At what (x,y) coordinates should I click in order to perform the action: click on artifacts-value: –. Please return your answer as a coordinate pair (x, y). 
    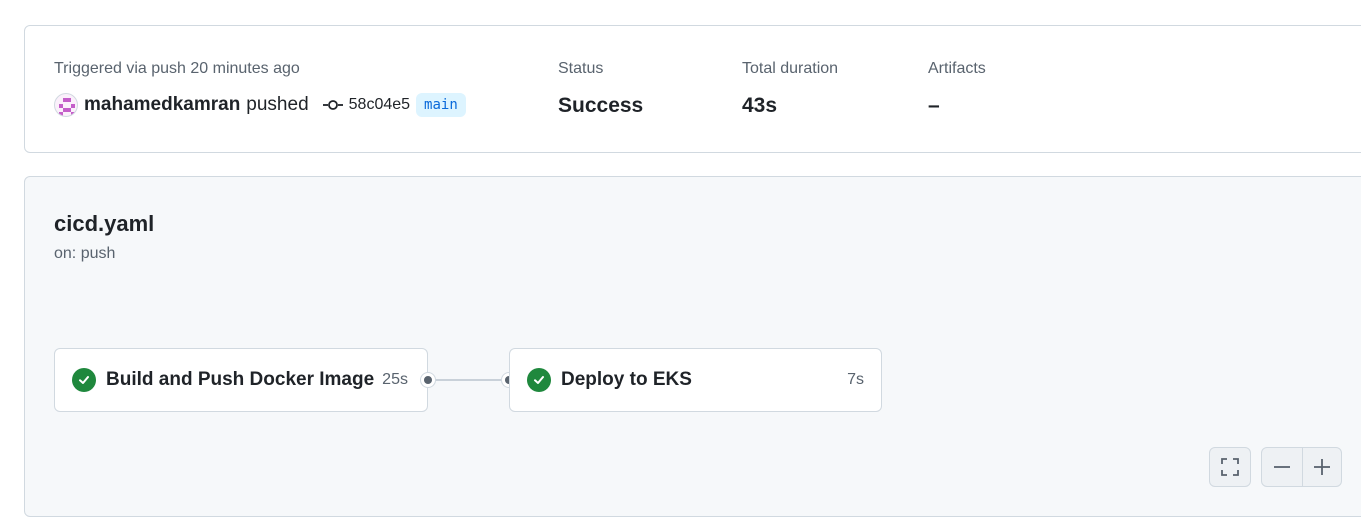
    Looking at the image, I should click on (934, 105).